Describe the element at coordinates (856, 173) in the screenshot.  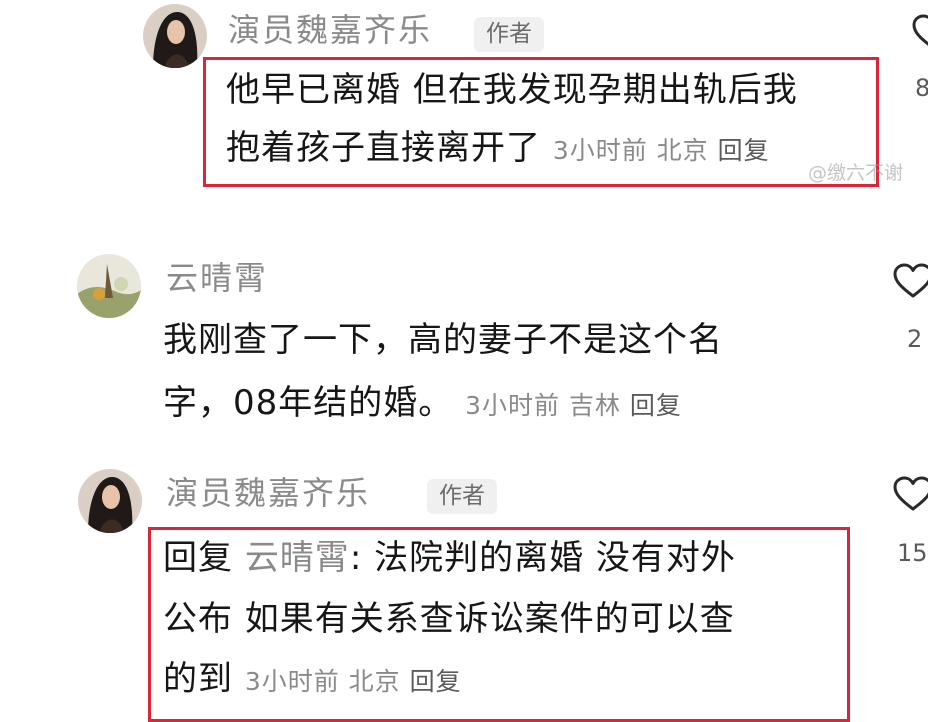
I see `watermark-text: @缴六不谢` at that location.